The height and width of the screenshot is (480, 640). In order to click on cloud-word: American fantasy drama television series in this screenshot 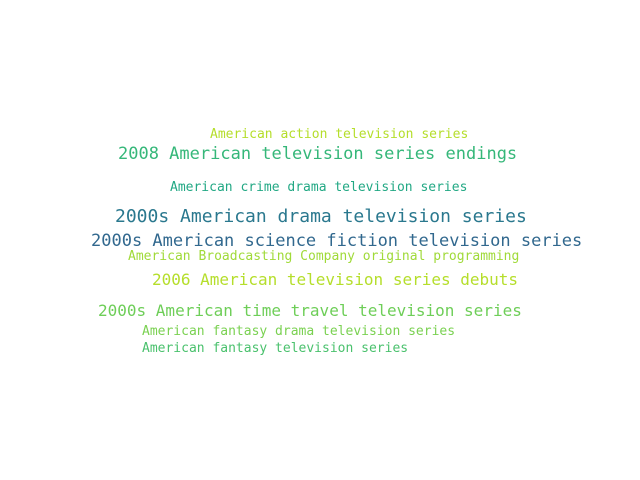, I will do `click(299, 331)`.